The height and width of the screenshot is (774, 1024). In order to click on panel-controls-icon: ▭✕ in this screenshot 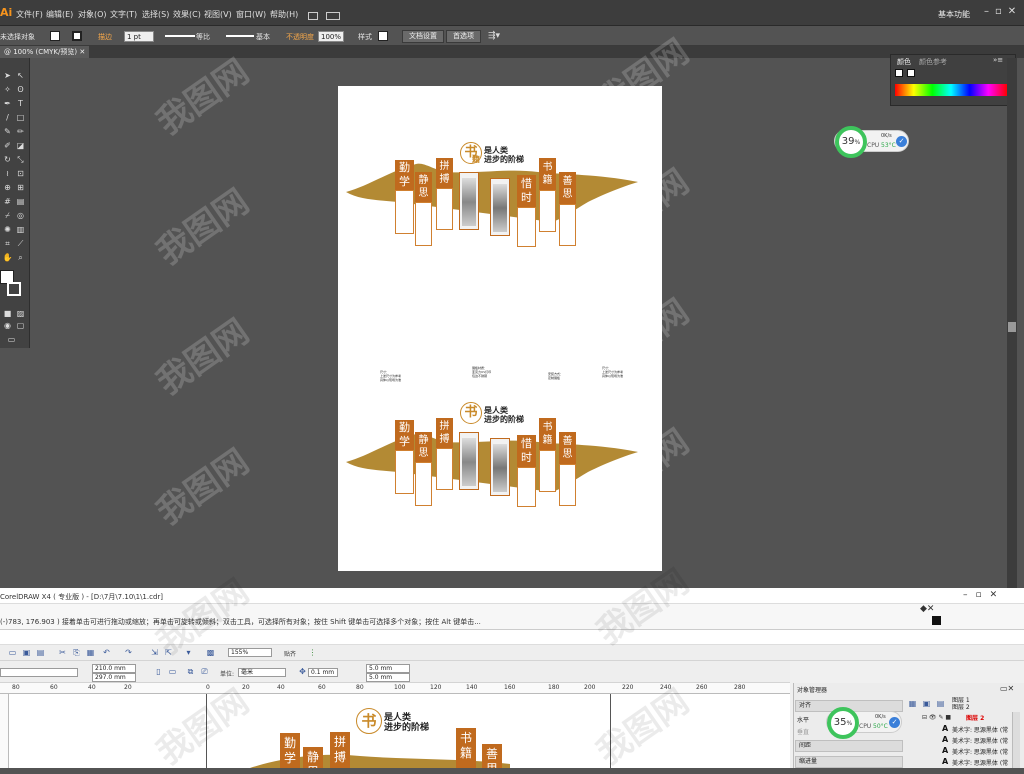, I will do `click(1007, 688)`.